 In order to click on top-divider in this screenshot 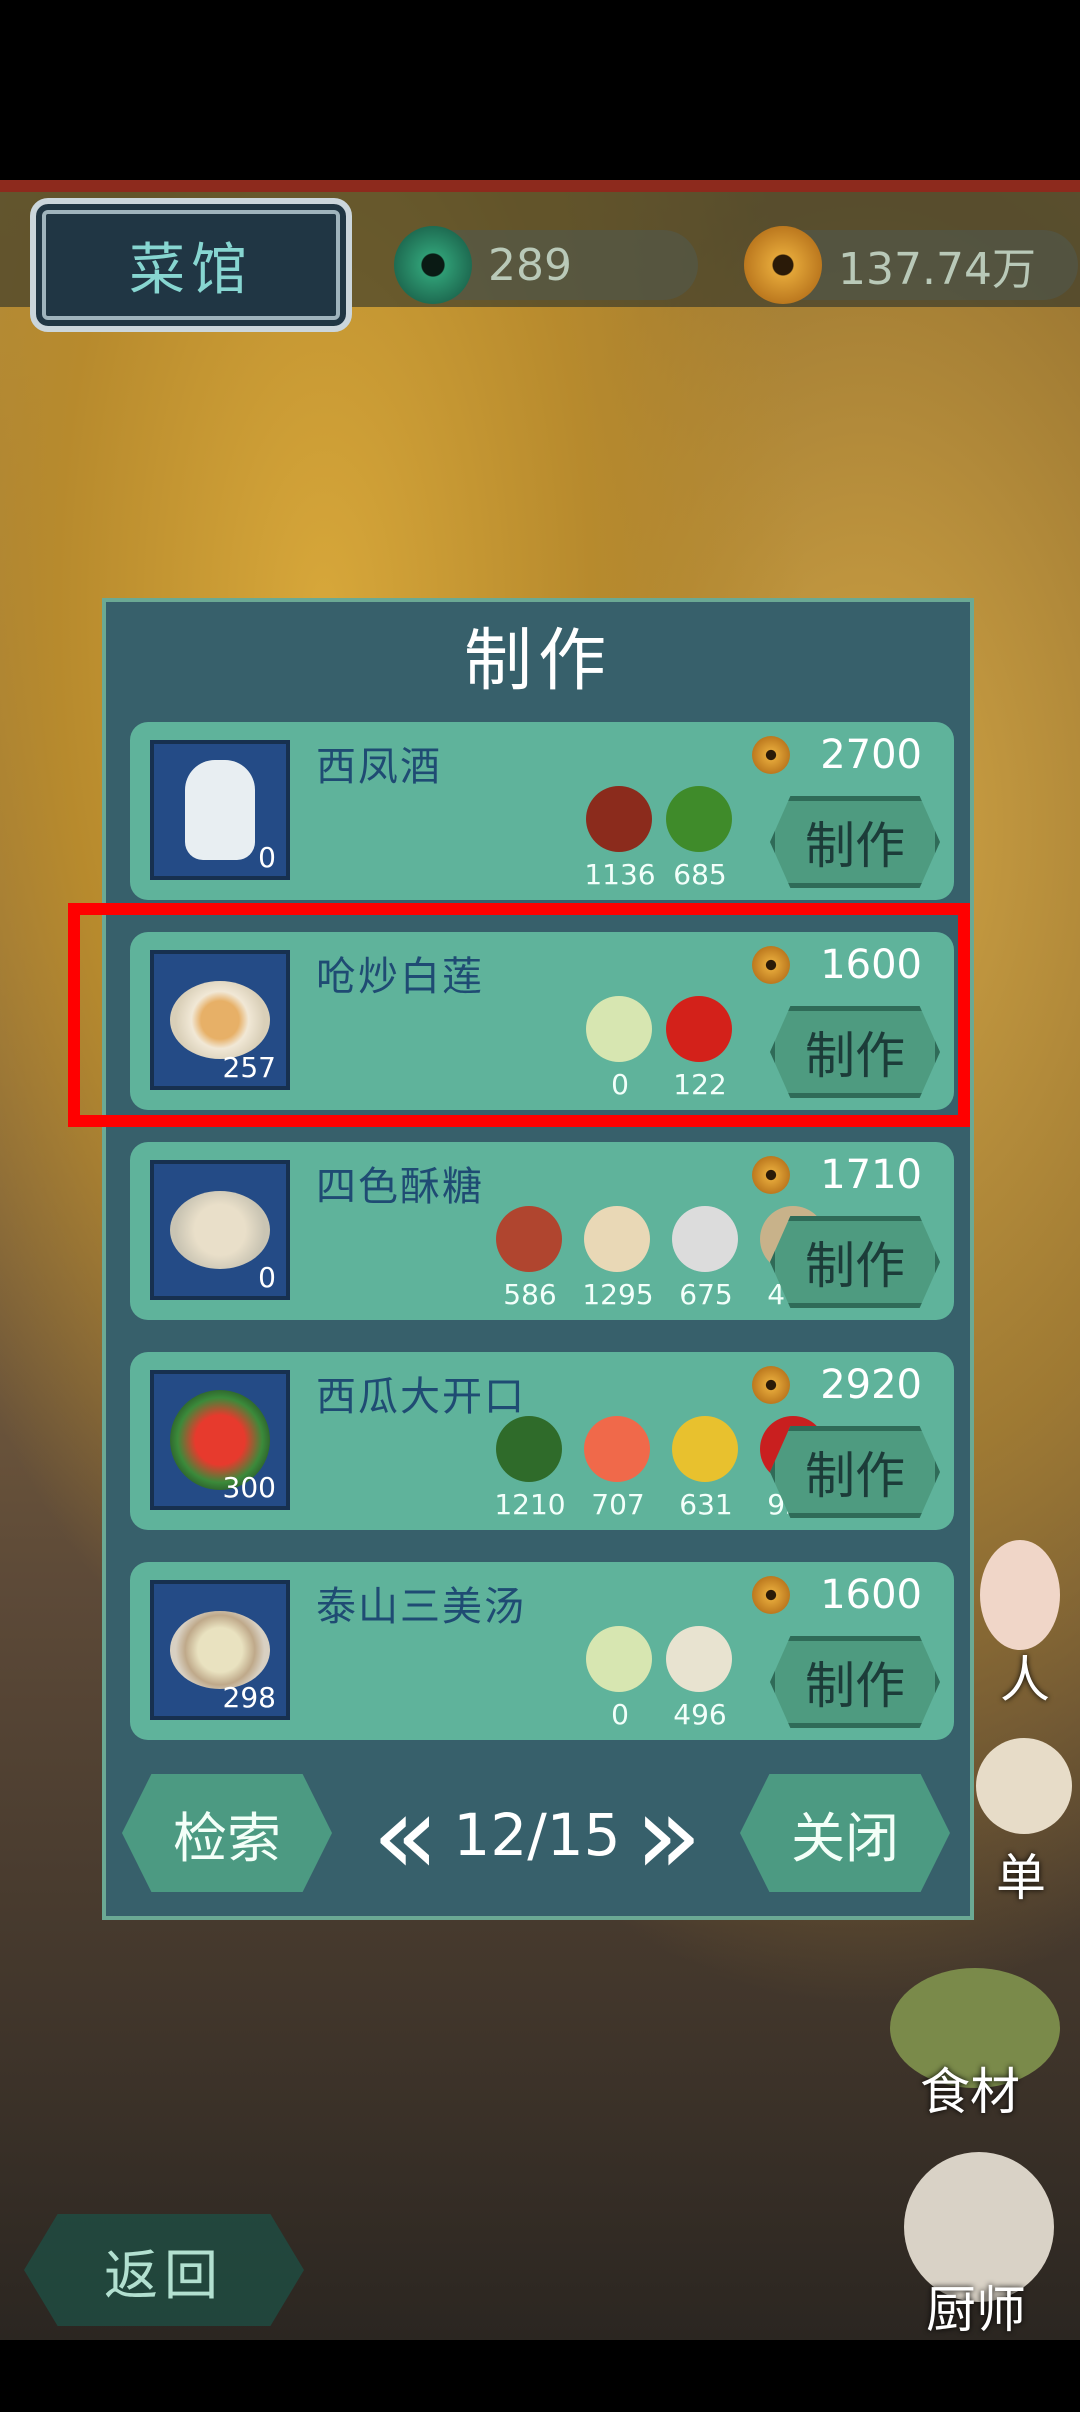, I will do `click(540, 186)`.